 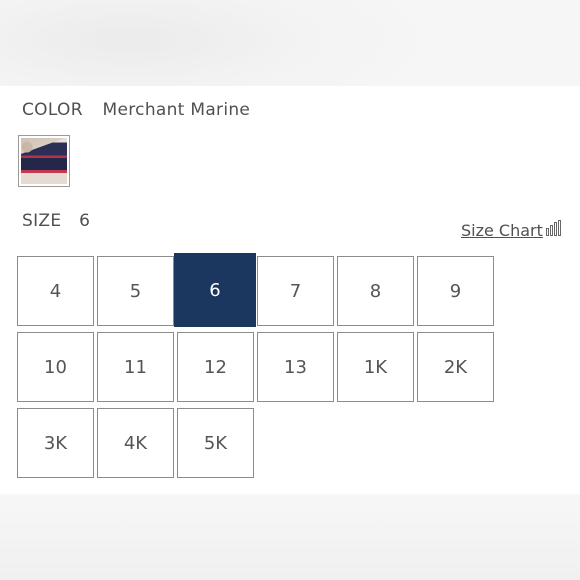 I want to click on size-option-9: 9, so click(x=455, y=291).